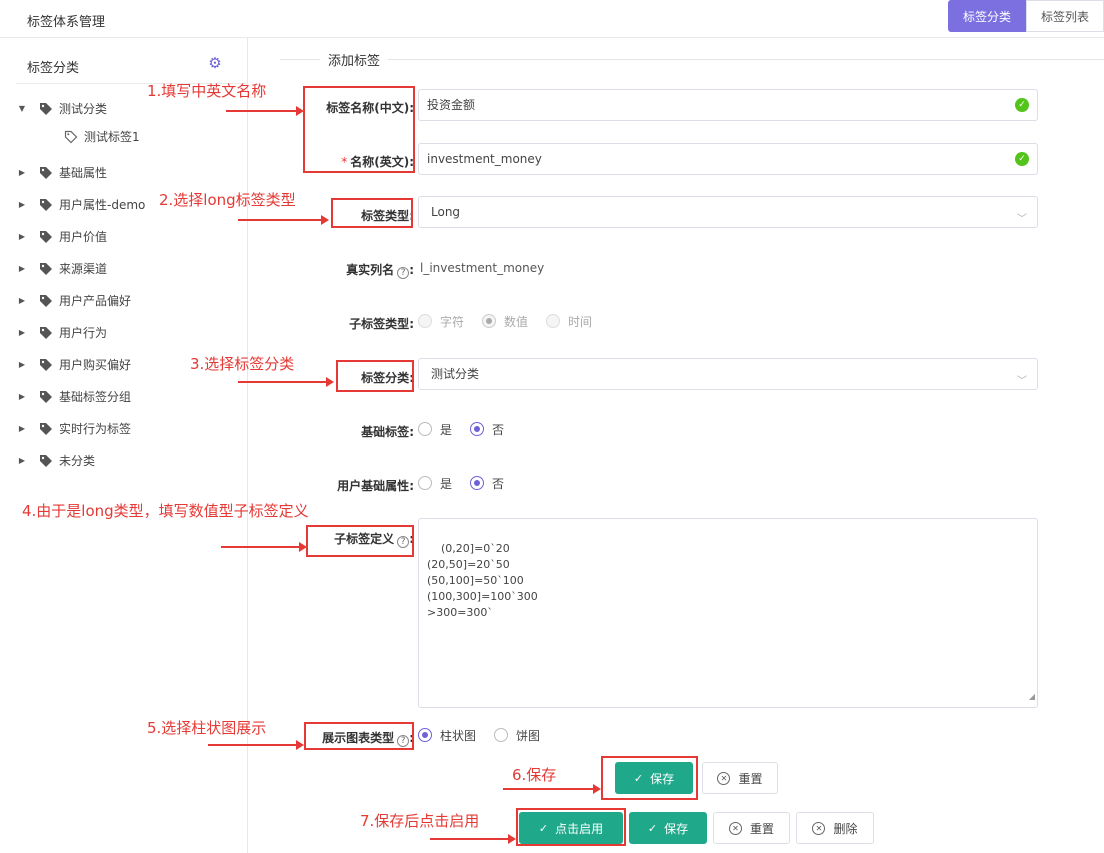 The height and width of the screenshot is (853, 1104). Describe the element at coordinates (74, 429) in the screenshot. I see `tree-item-realtime-behavior: ▶ 实时行为标签` at that location.